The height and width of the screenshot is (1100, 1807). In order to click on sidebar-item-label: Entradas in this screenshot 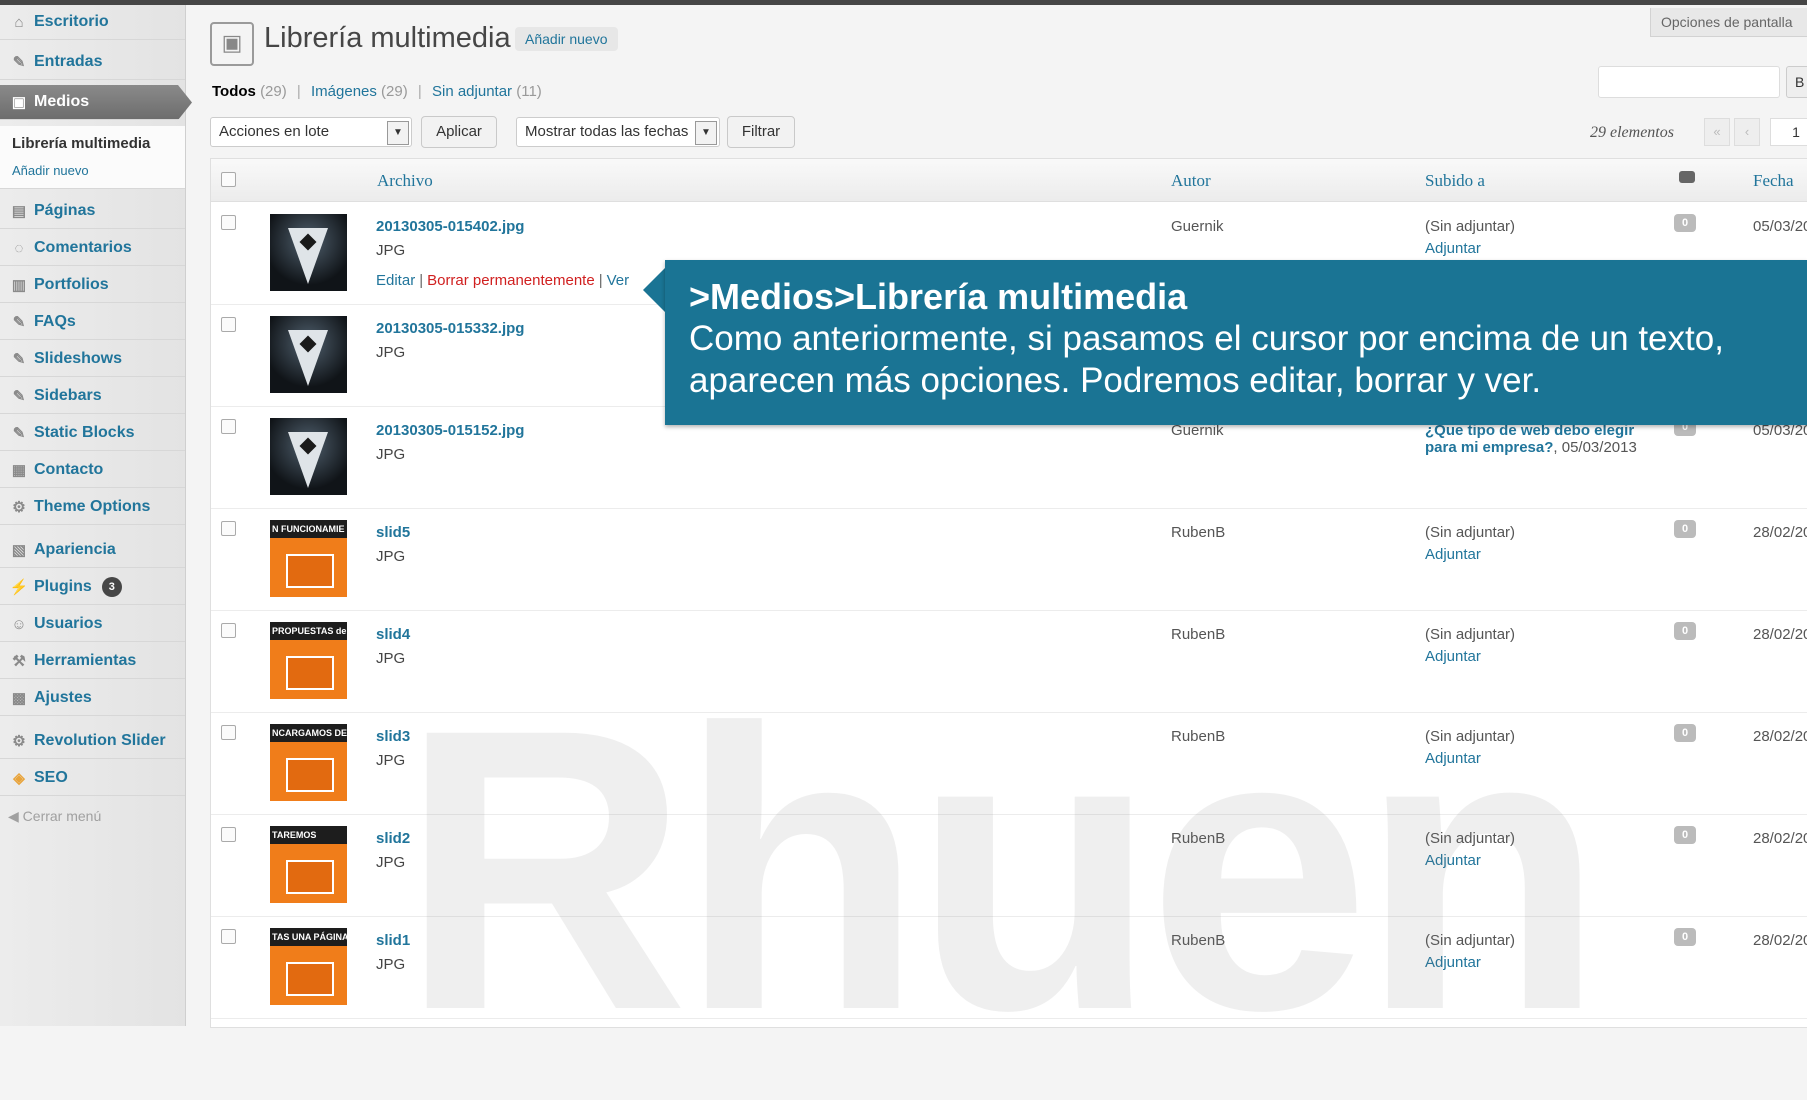, I will do `click(68, 61)`.